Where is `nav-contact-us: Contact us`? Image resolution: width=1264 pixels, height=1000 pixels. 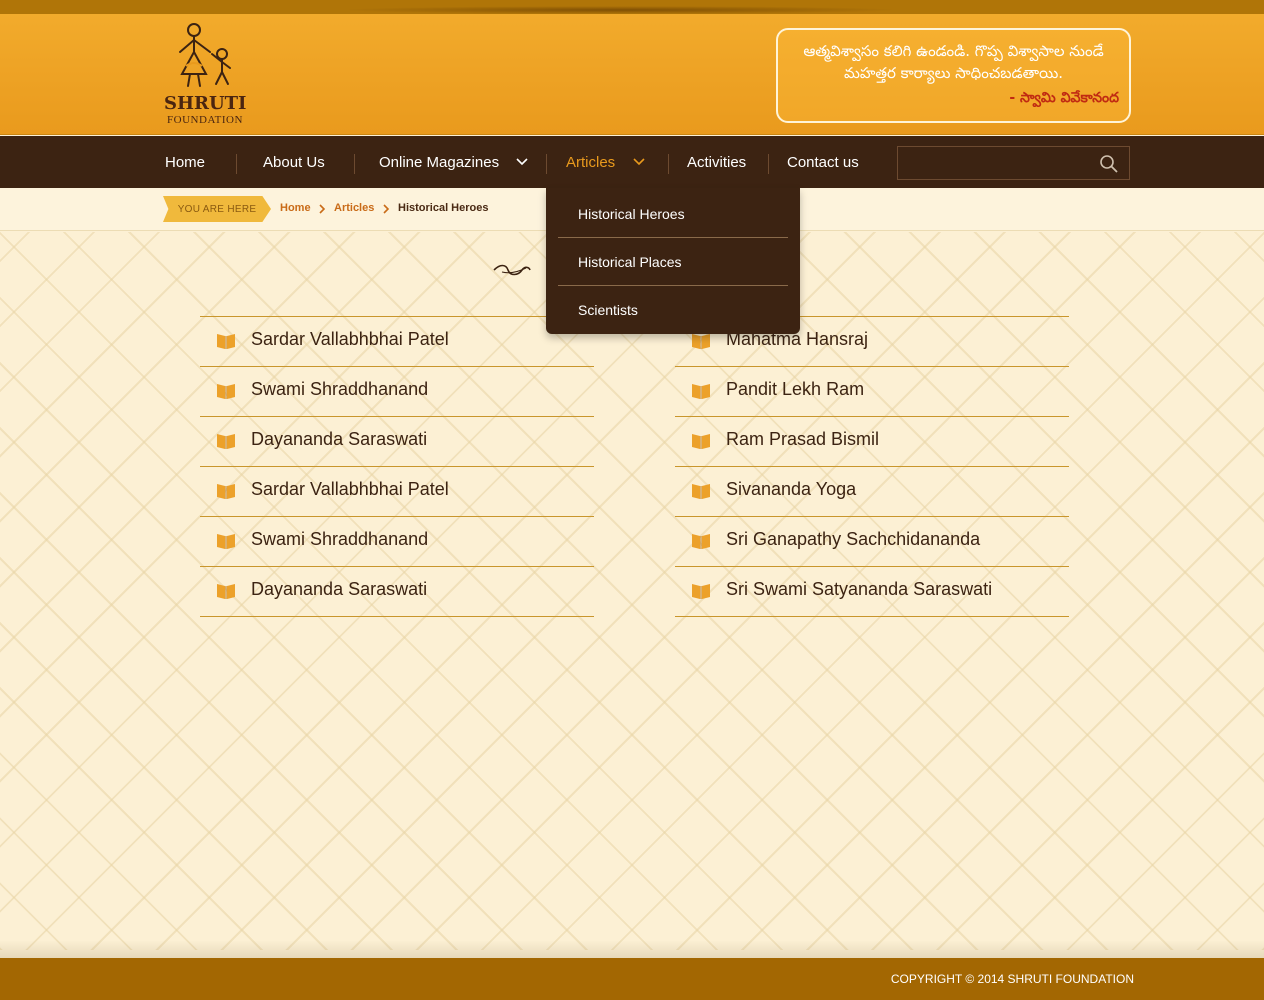
nav-contact-us: Contact us is located at coordinates (823, 162).